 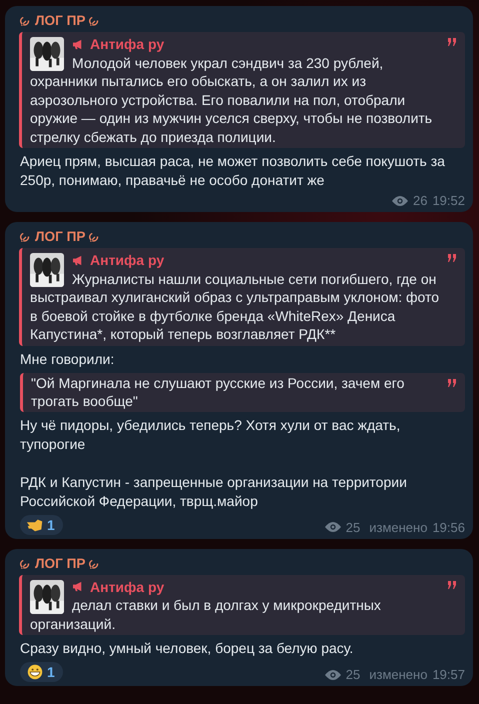 I want to click on forwarded-text: Журналисты нашли социальные сети погибшего, где он выстраивал хулиганский образ с ультраправым уклоном: фото в боевой стойке в футболке бренда «WhiteRex» Дениса Капустина*, который теперь возглавляет РДК**, so click(x=235, y=306).